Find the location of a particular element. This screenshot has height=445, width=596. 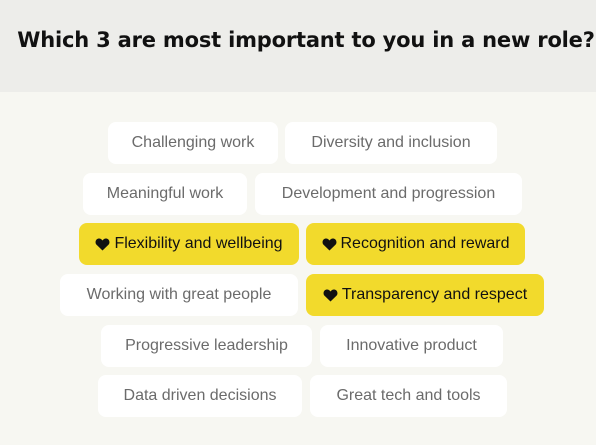

option-challenging-work: Challenging work is located at coordinates (193, 143).